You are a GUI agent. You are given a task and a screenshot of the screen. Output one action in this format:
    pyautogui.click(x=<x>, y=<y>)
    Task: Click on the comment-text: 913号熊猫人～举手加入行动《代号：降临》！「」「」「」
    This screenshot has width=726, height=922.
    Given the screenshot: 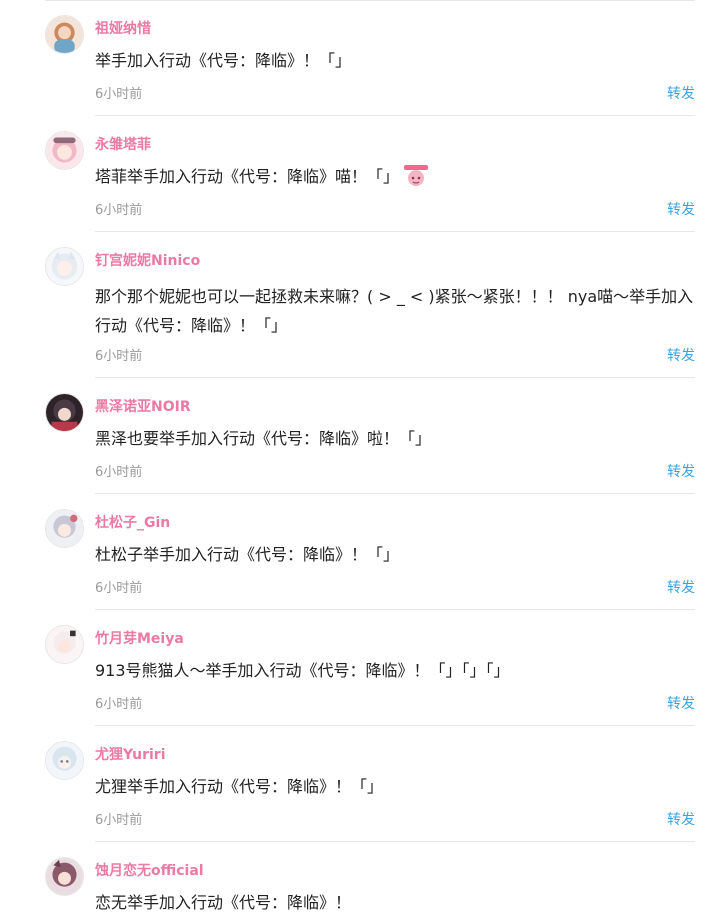 What is the action you would take?
    pyautogui.click(x=302, y=670)
    